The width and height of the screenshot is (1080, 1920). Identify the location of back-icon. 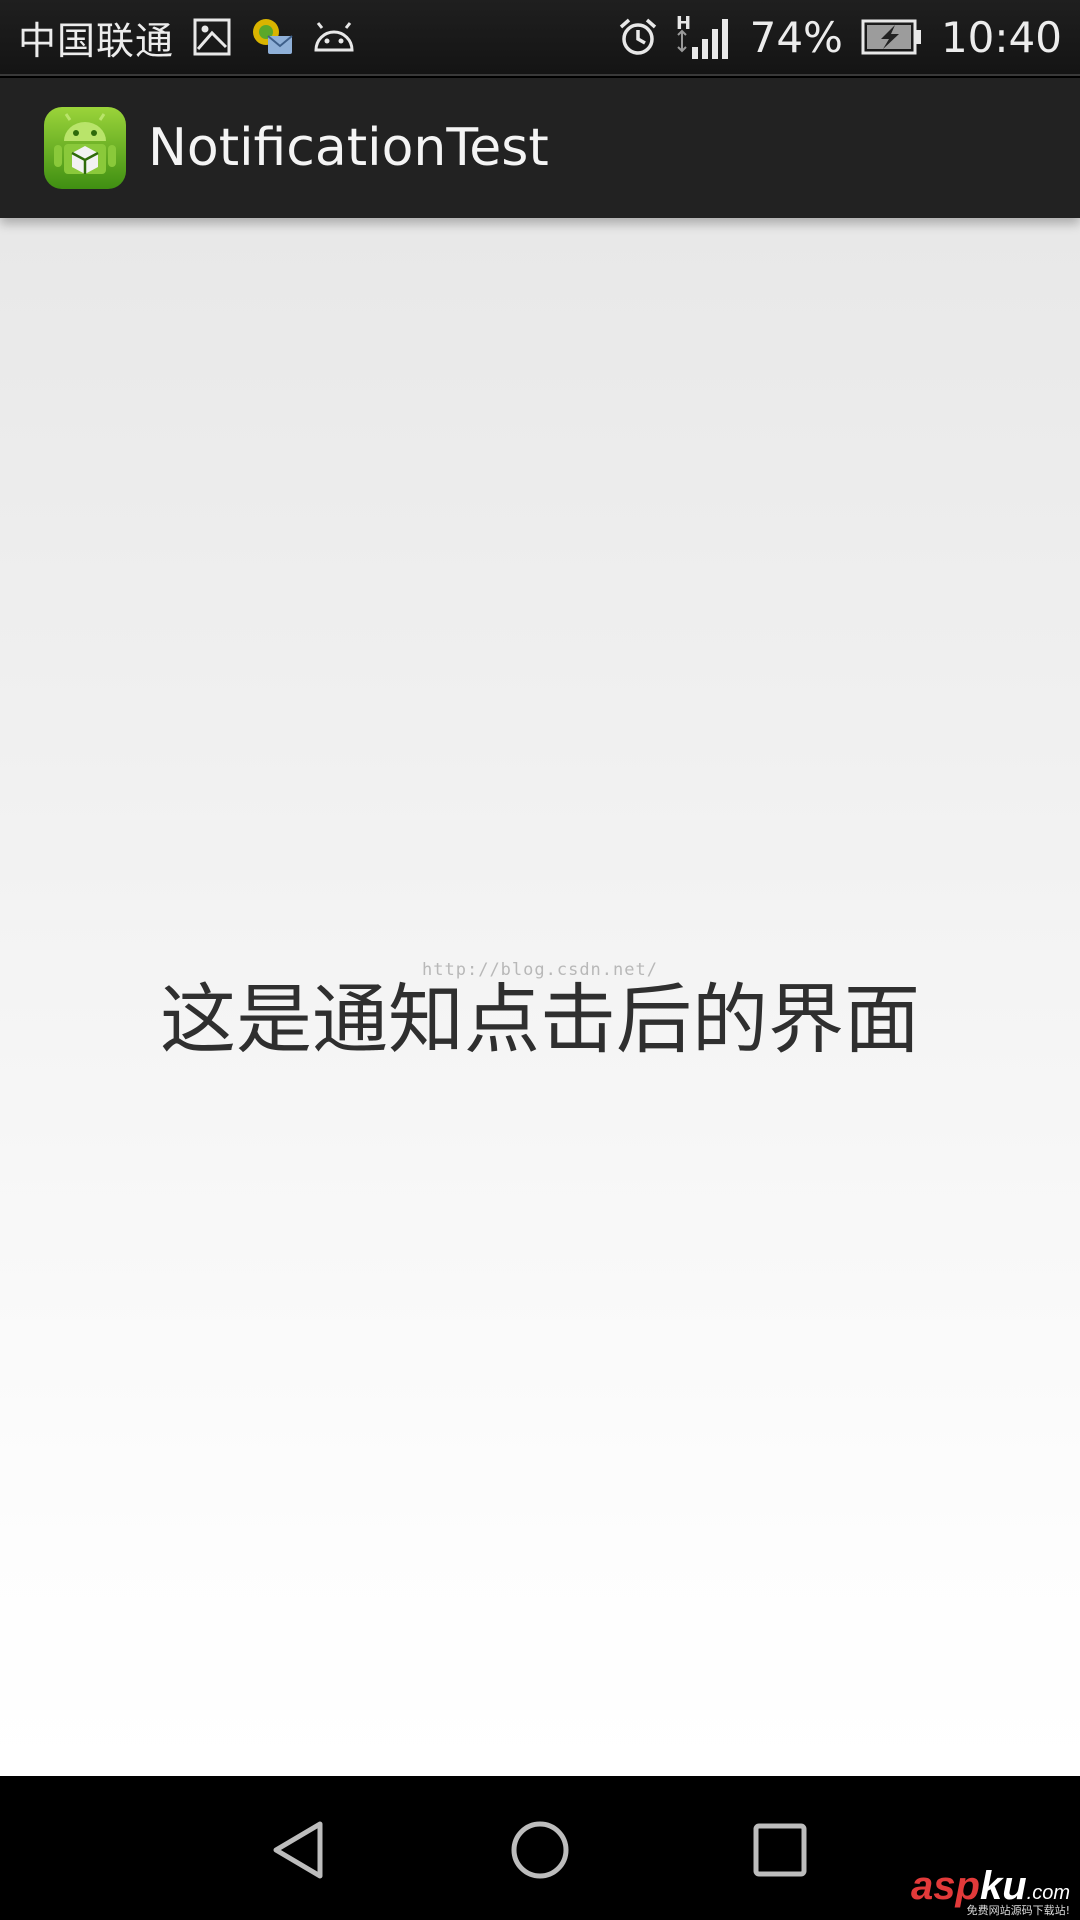
(300, 1850).